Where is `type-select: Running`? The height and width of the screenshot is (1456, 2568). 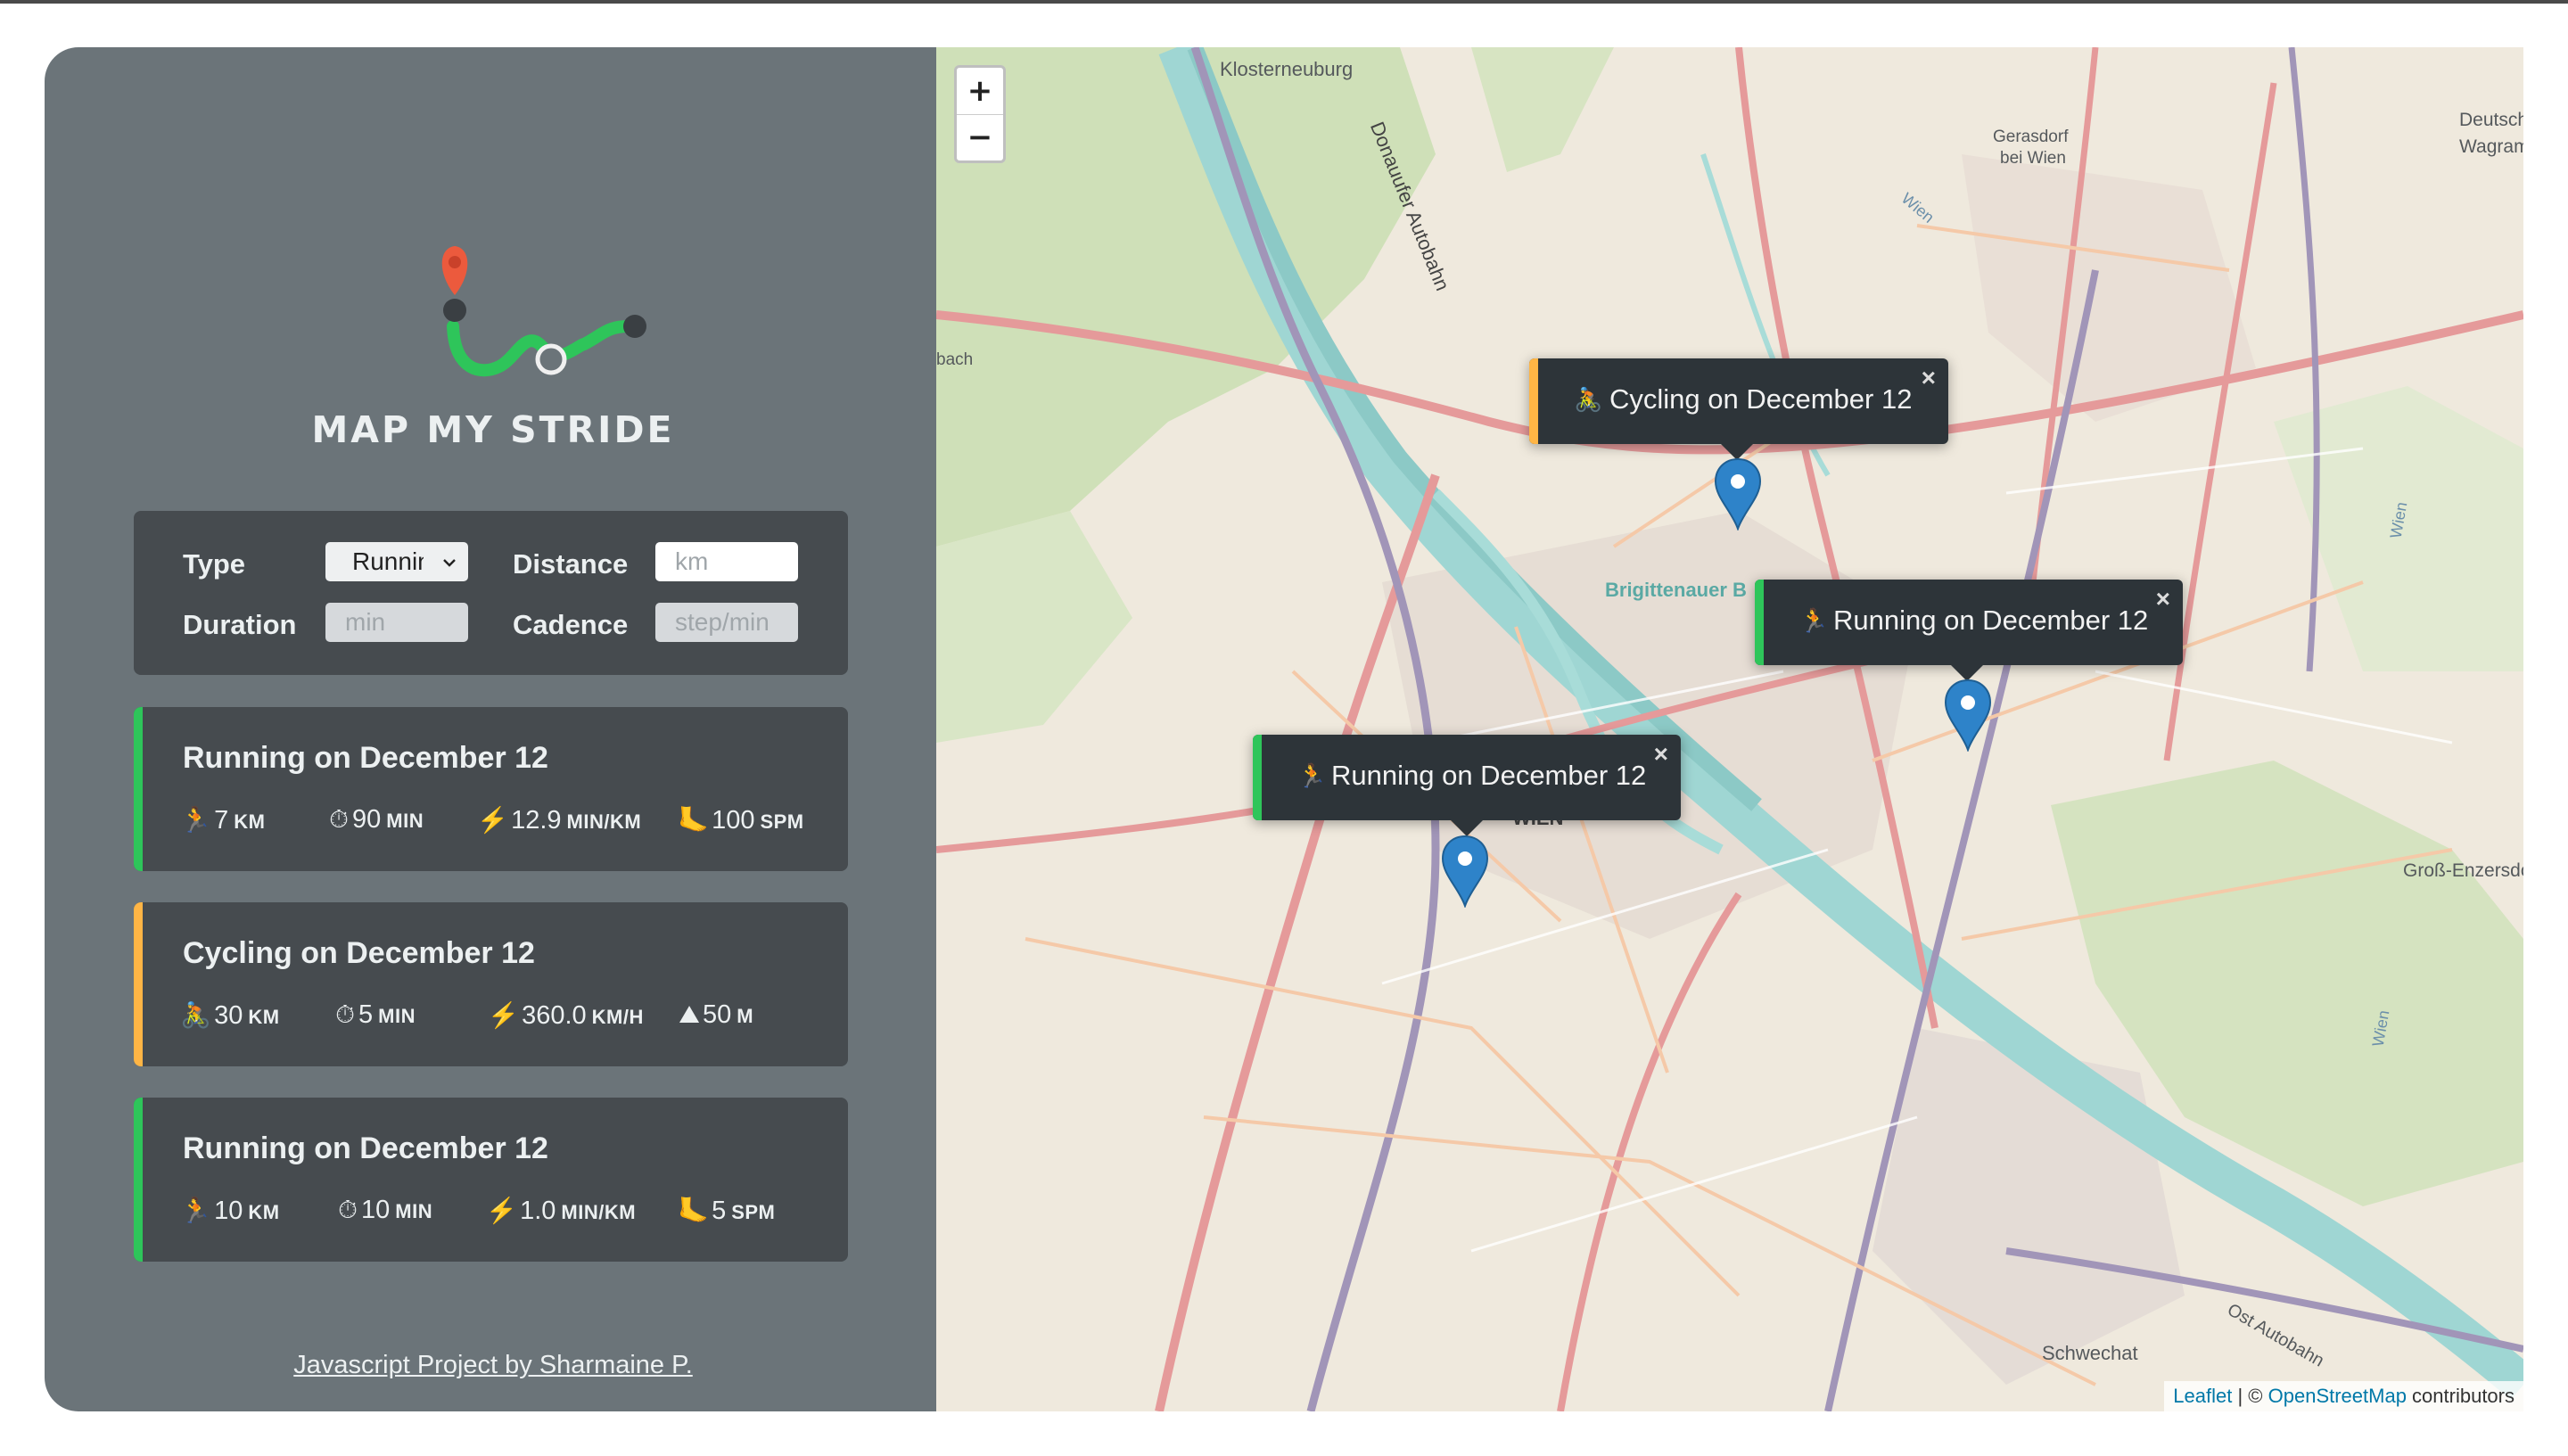
type-select: Running is located at coordinates (396, 561).